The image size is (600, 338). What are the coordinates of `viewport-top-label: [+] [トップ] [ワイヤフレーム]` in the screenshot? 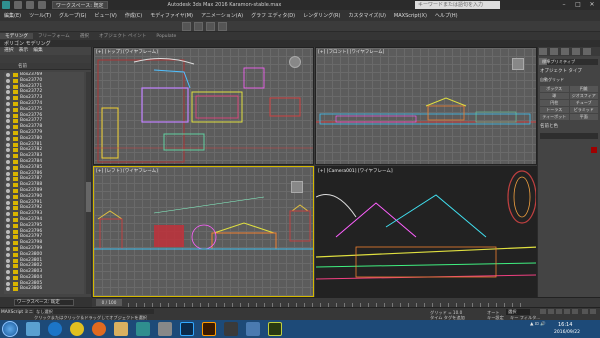 It's located at (127, 52).